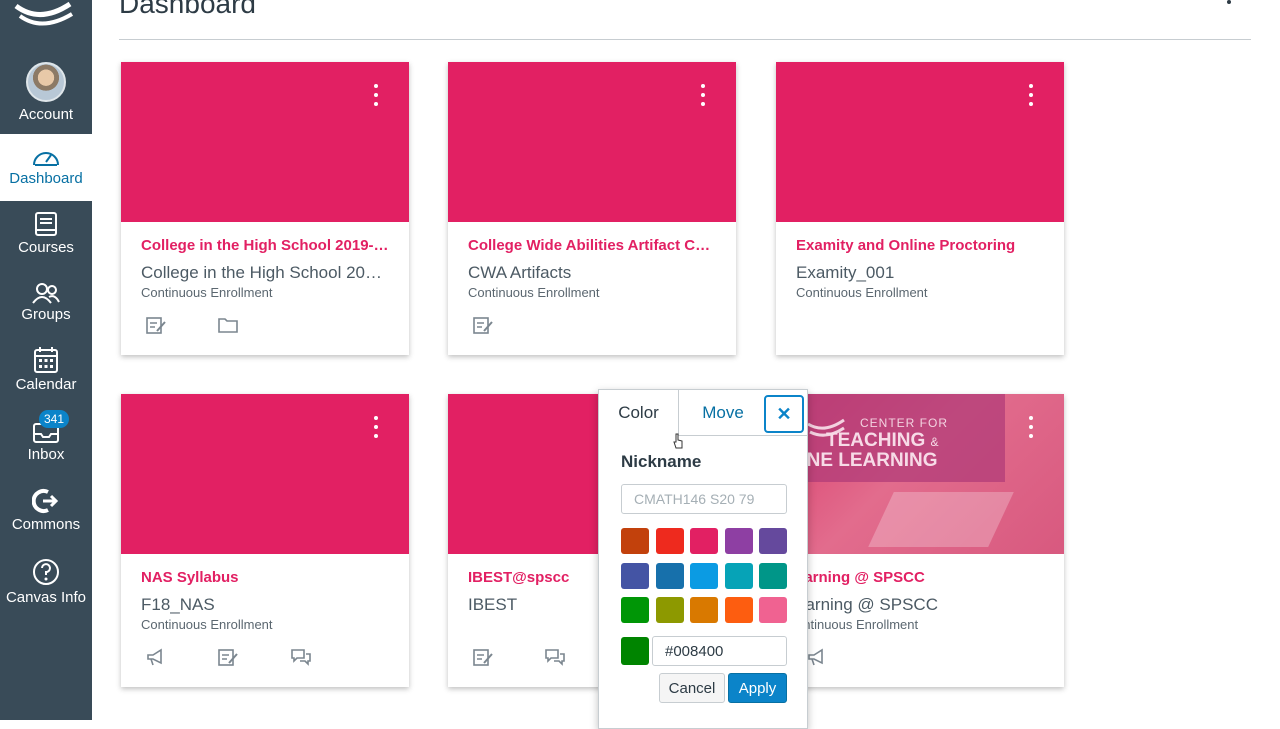  Describe the element at coordinates (54, 419) in the screenshot. I see `inbox-unread-badge: 341` at that location.